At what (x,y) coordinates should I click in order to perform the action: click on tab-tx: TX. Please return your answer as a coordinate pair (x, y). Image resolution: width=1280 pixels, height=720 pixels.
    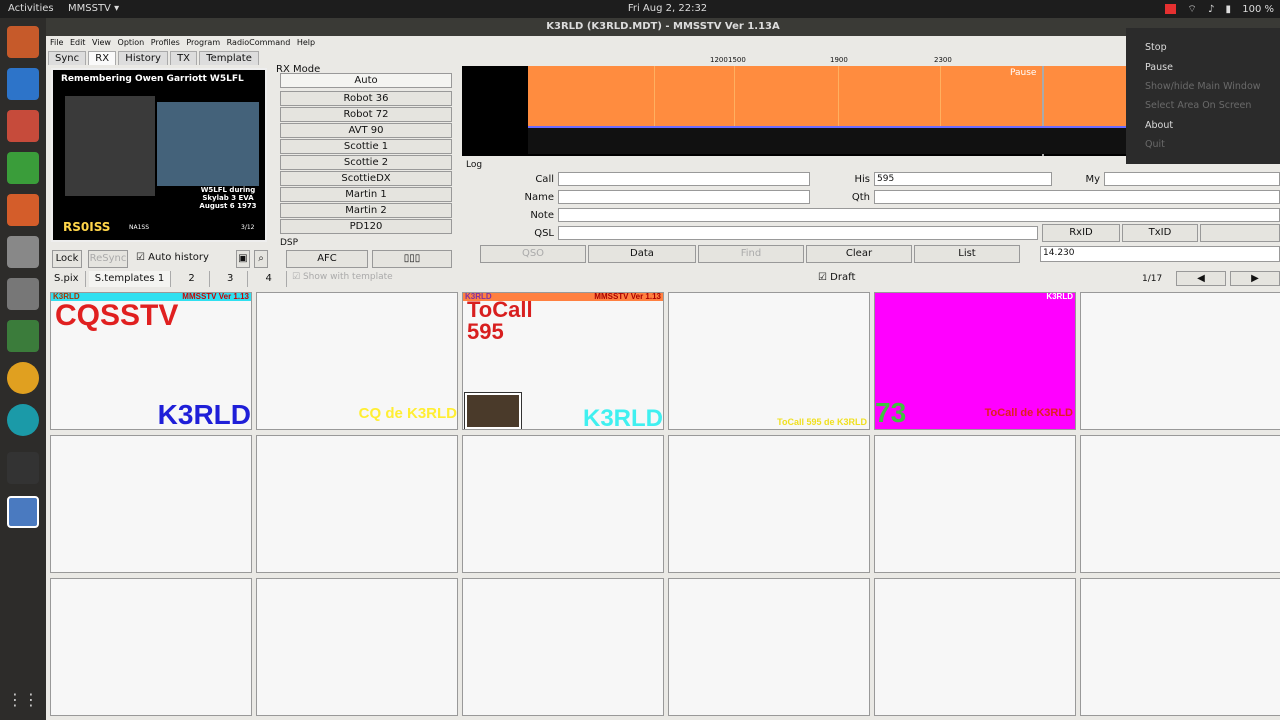
    Looking at the image, I should click on (184, 58).